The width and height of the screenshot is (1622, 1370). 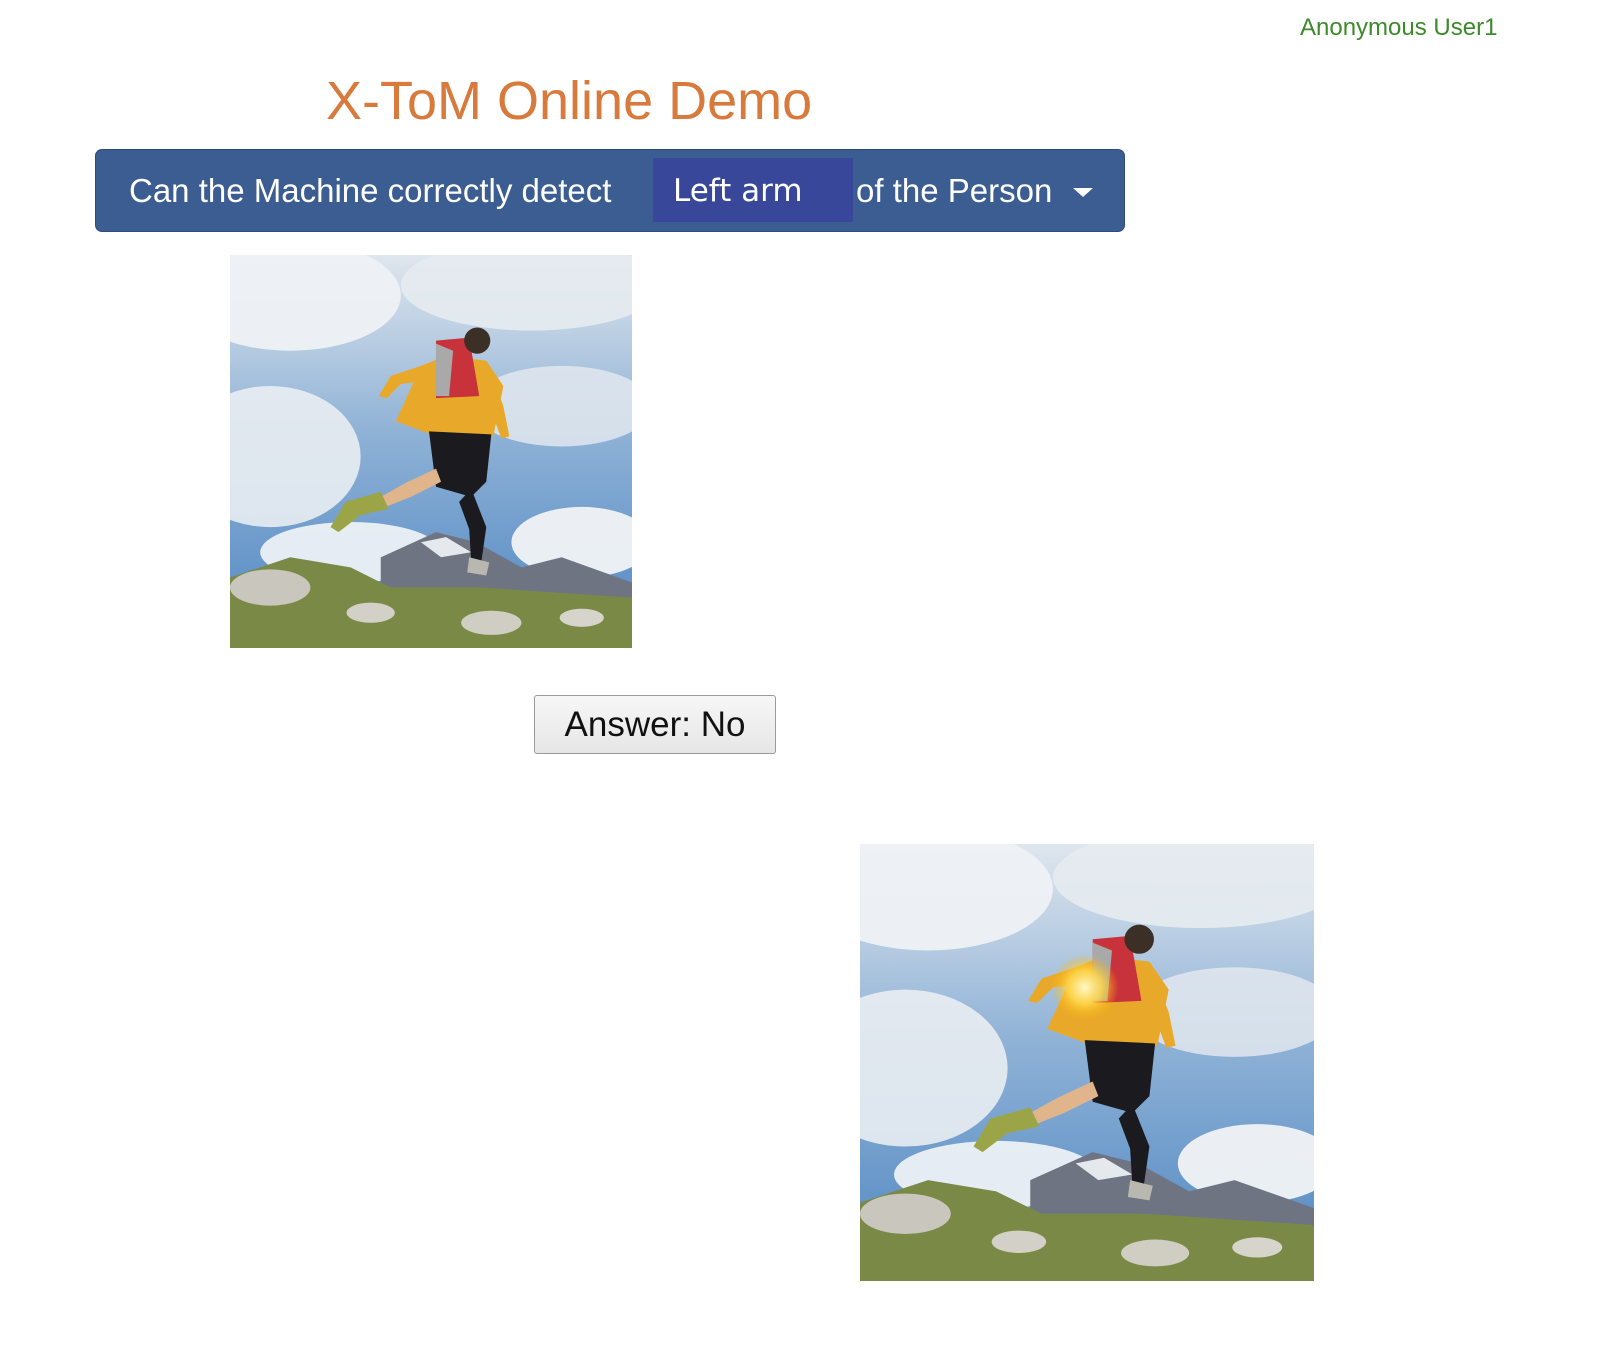 I want to click on runner-photo, so click(x=431, y=451).